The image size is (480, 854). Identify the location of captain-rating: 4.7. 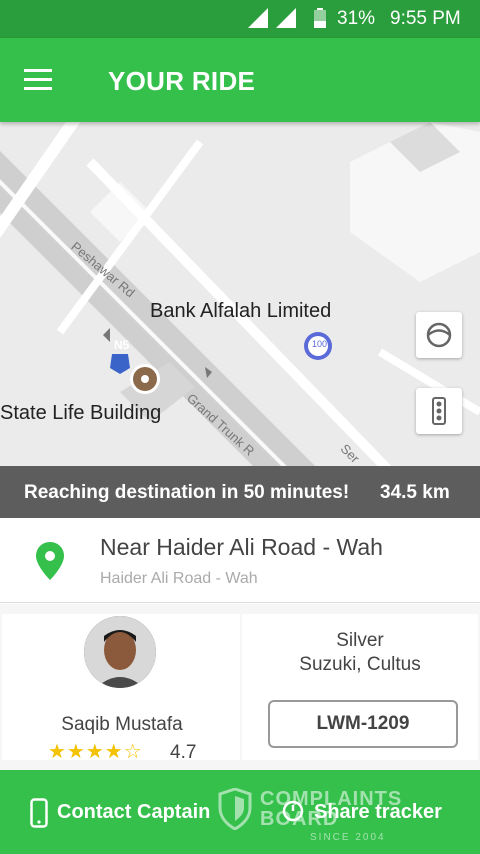
(183, 752).